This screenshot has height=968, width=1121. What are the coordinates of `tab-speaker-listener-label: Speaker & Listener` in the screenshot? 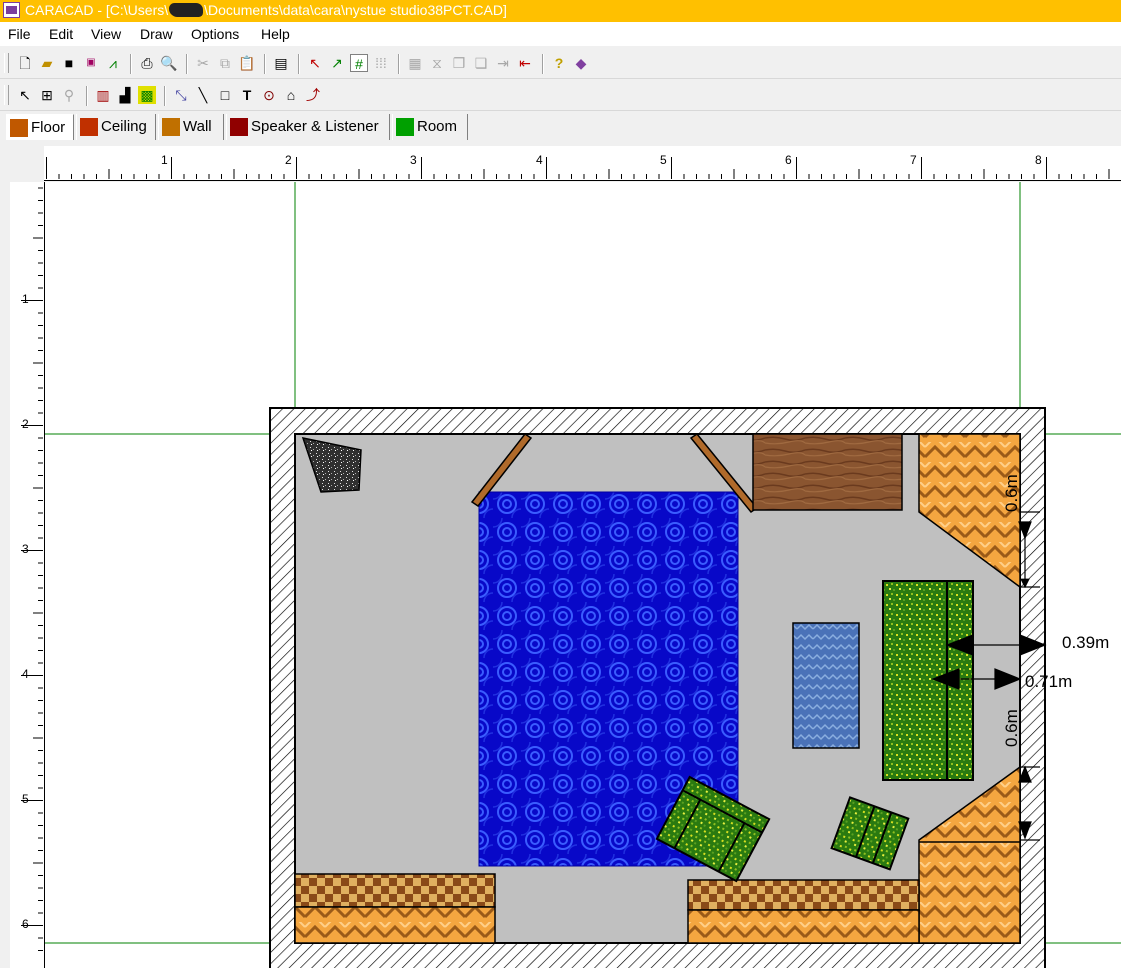 It's located at (315, 126).